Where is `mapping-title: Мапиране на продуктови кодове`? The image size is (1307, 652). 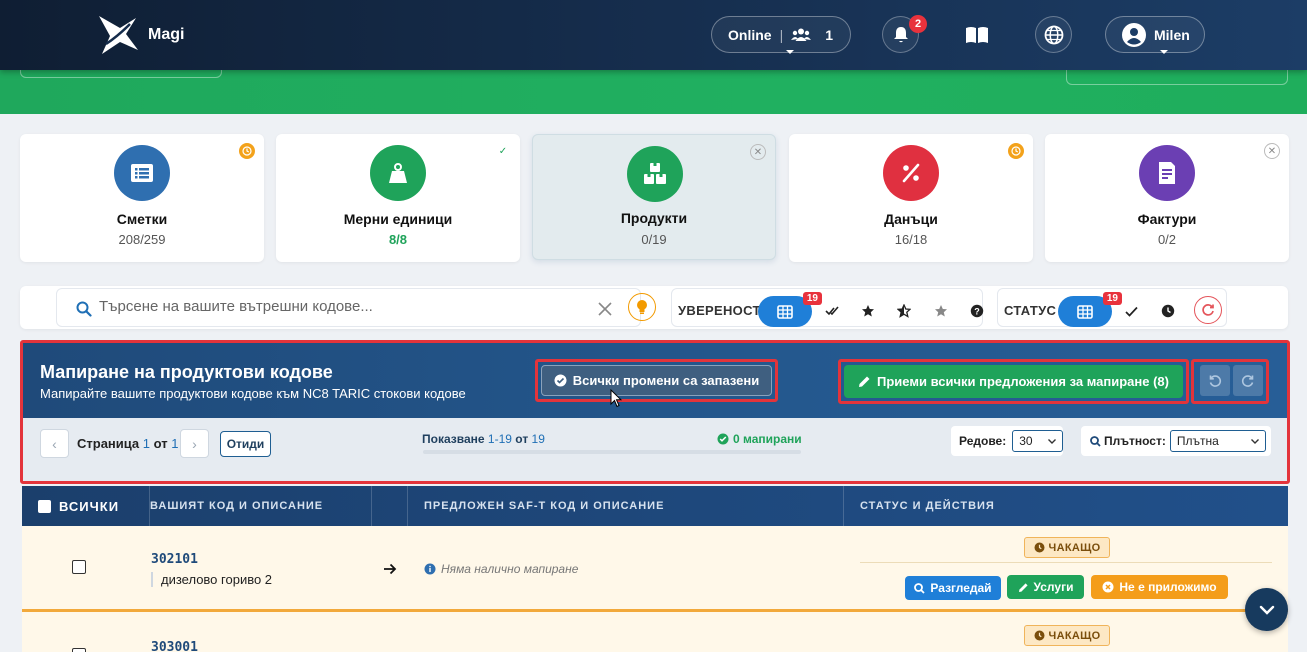 mapping-title: Мапиране на продуктови кодове is located at coordinates (186, 372).